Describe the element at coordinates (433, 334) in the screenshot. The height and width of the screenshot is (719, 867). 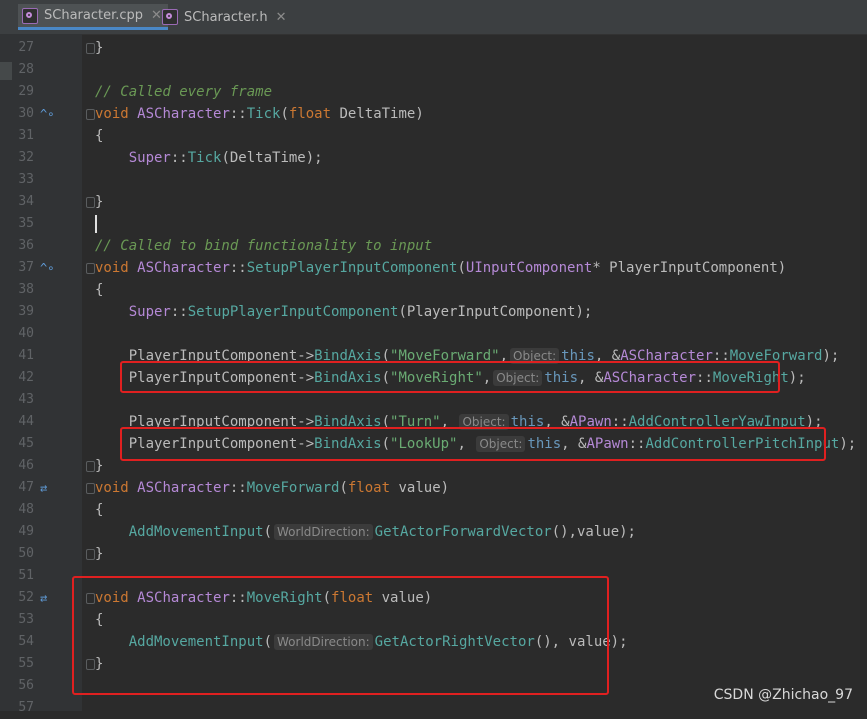
I see `code-line: 40` at that location.